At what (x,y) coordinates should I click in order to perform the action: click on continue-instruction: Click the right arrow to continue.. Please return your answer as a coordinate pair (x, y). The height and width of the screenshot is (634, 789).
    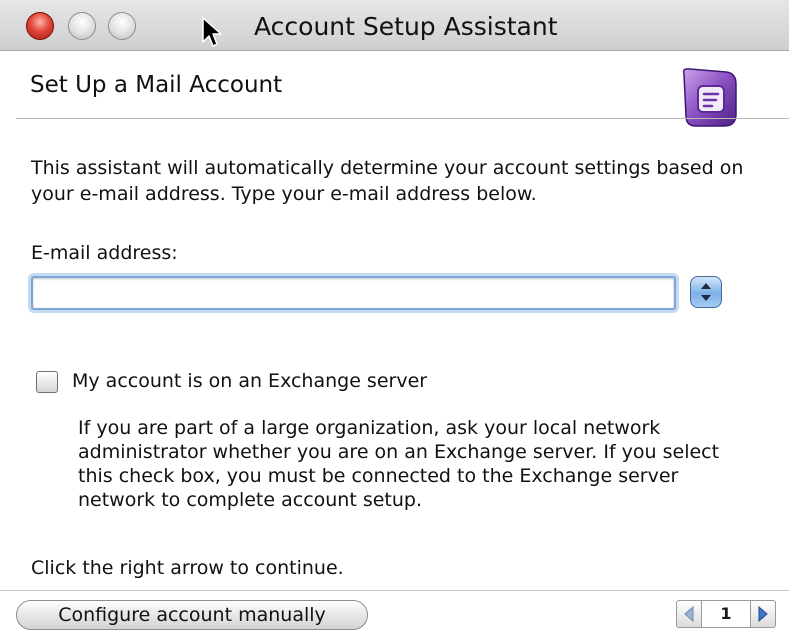
    Looking at the image, I should click on (187, 568).